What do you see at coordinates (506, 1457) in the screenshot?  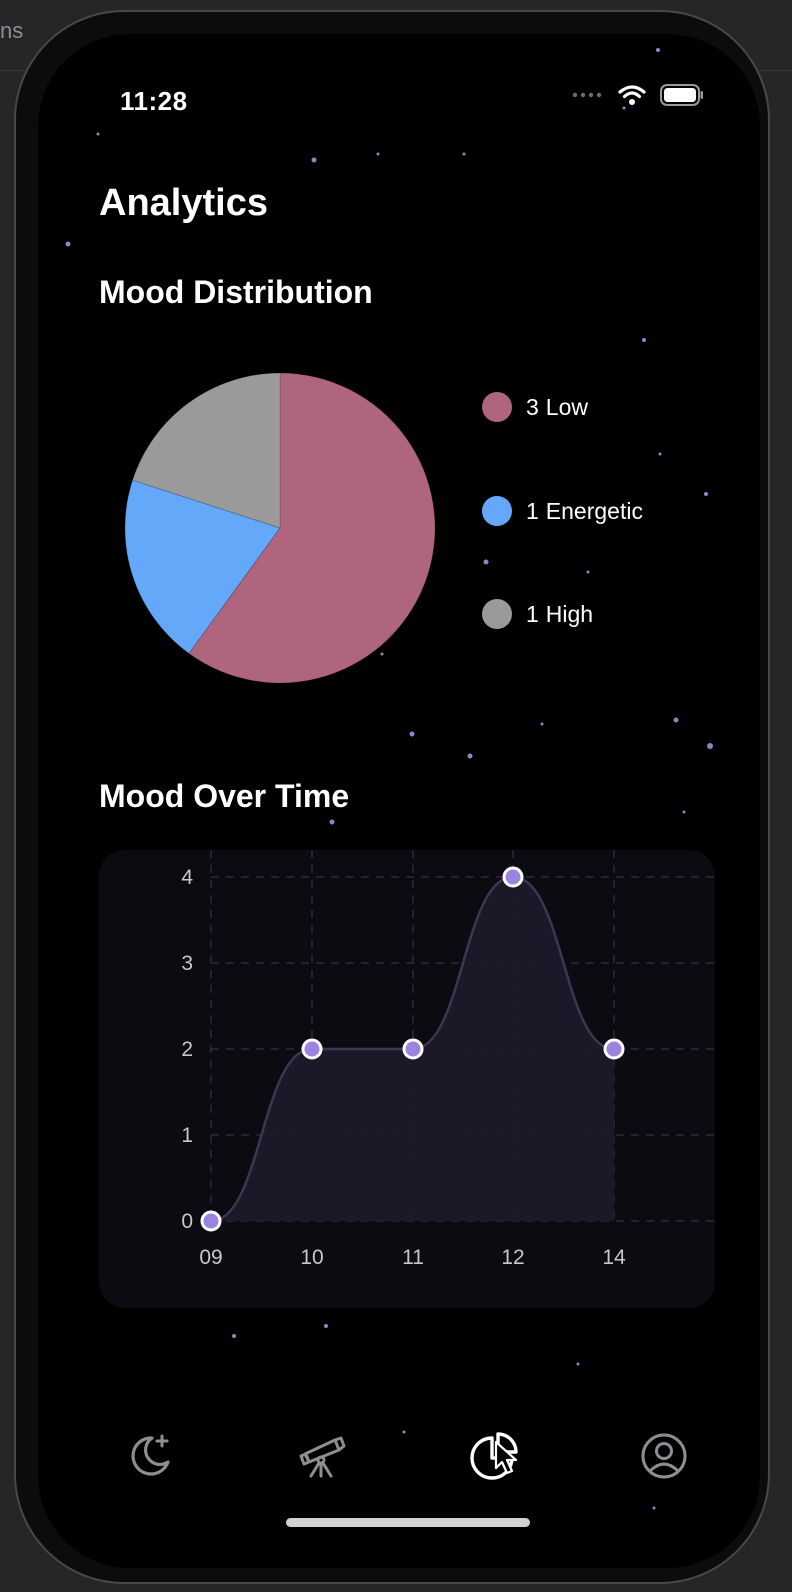 I see `mouse-cursor-icon` at bounding box center [506, 1457].